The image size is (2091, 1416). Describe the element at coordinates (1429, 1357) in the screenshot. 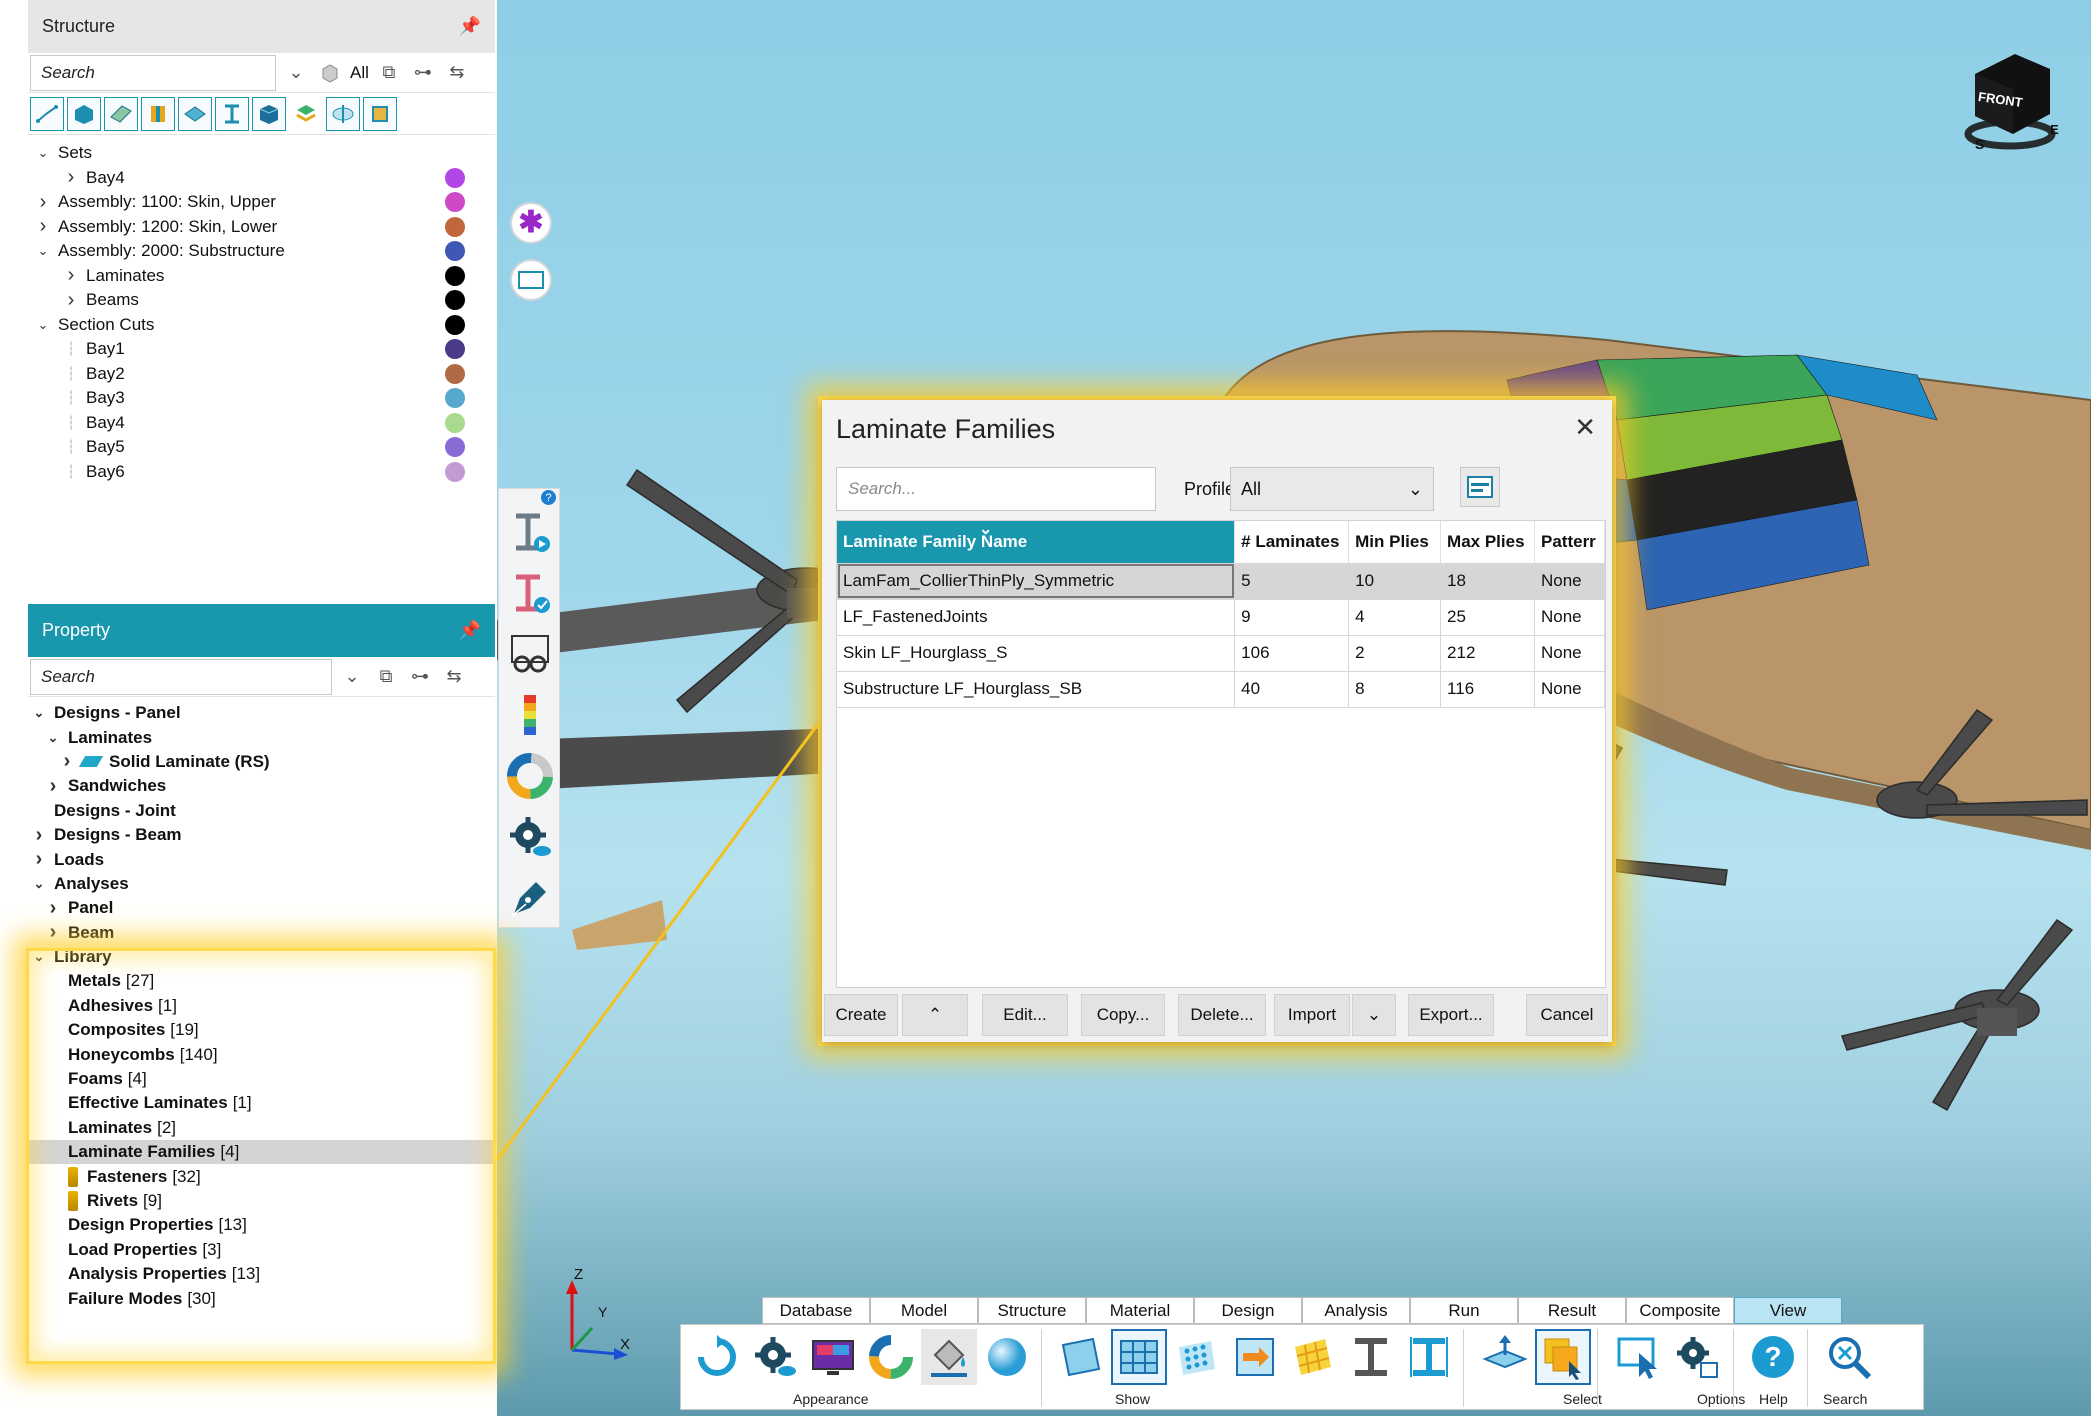

I see `show-beam-section-button` at that location.